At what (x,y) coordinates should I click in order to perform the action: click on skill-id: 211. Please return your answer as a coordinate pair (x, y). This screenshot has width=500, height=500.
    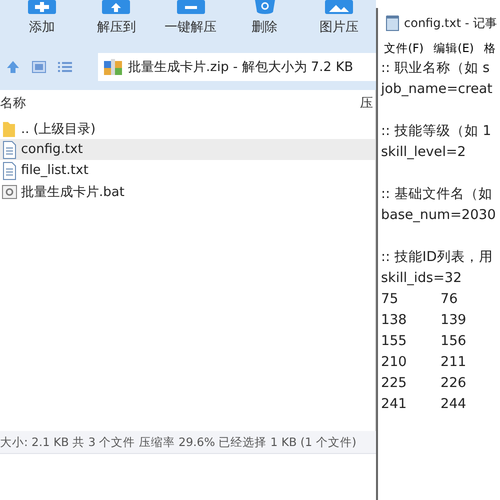
    Looking at the image, I should click on (454, 362).